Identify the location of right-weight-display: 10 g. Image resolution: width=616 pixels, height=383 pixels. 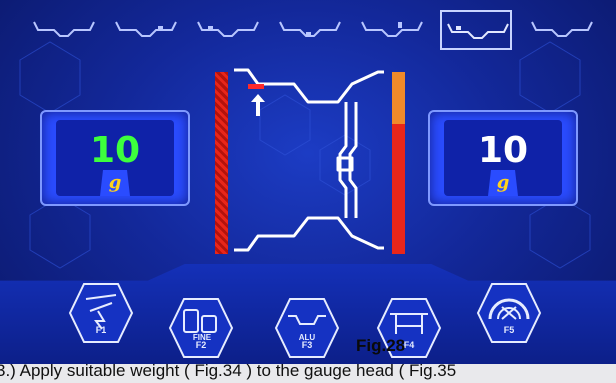
(503, 158).